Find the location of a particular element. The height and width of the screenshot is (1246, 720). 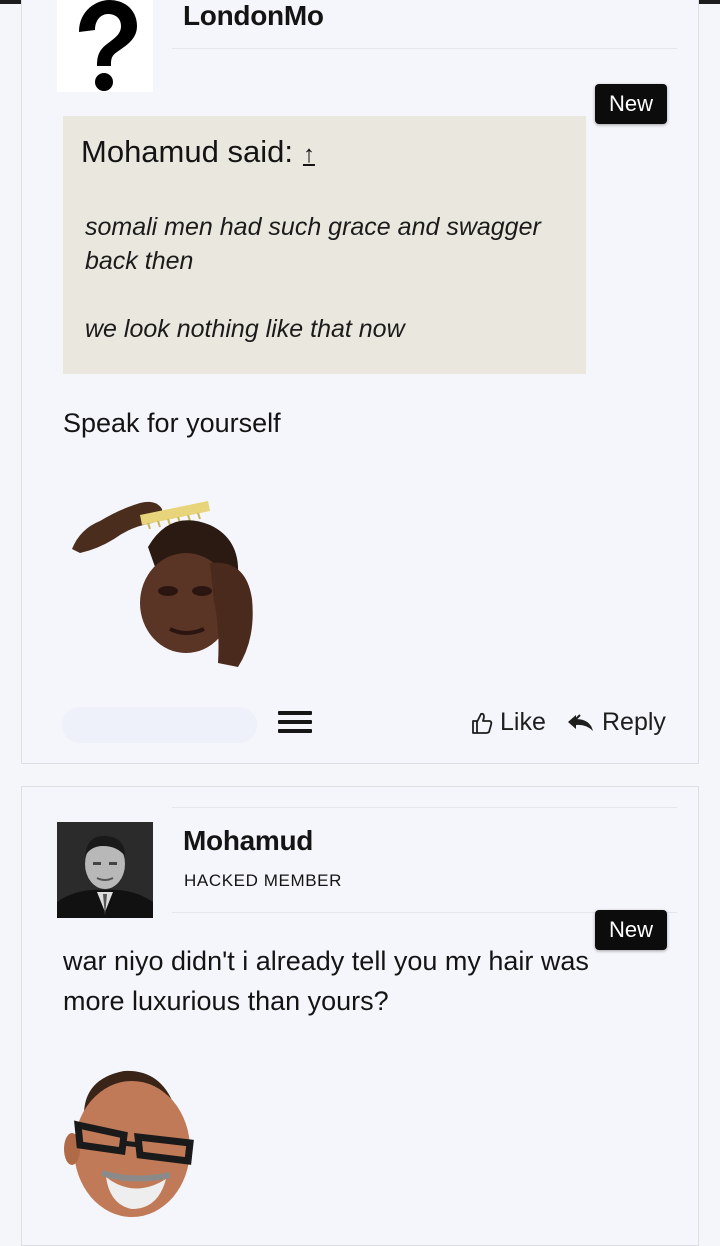

reply-button: Reply is located at coordinates (616, 722).